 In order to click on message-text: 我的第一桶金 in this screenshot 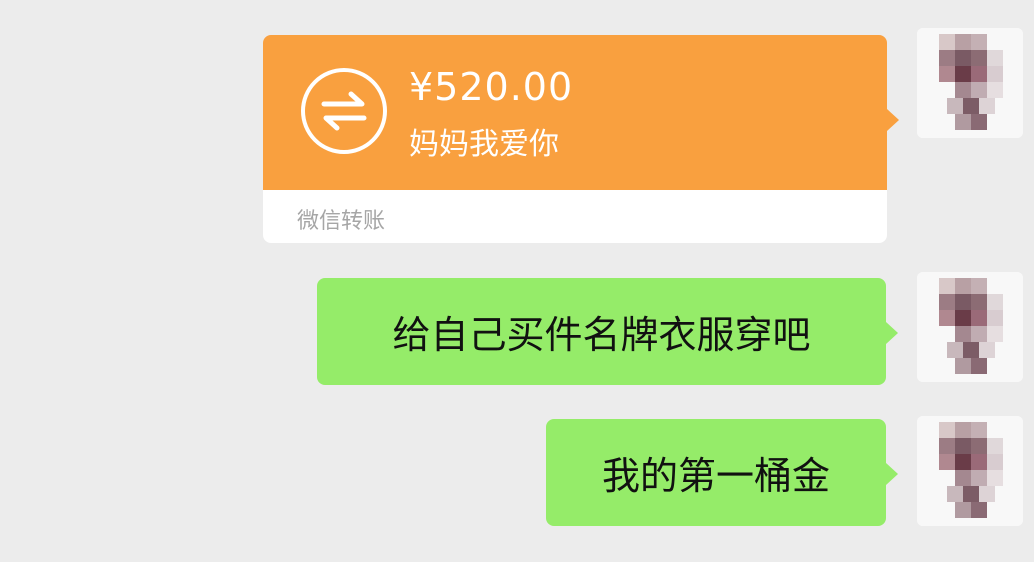, I will do `click(715, 476)`.